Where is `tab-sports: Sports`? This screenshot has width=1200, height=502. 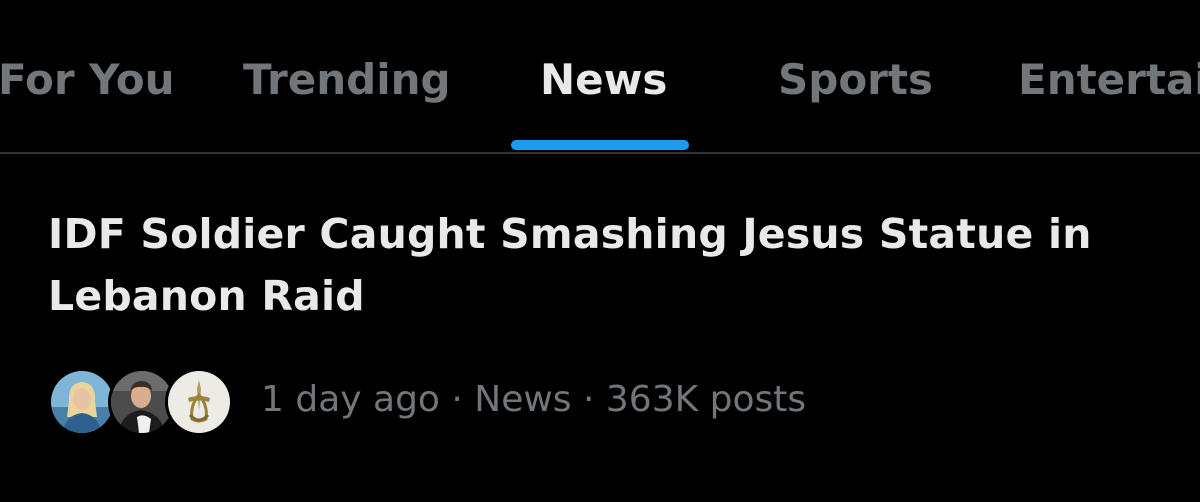
tab-sports: Sports is located at coordinates (855, 80).